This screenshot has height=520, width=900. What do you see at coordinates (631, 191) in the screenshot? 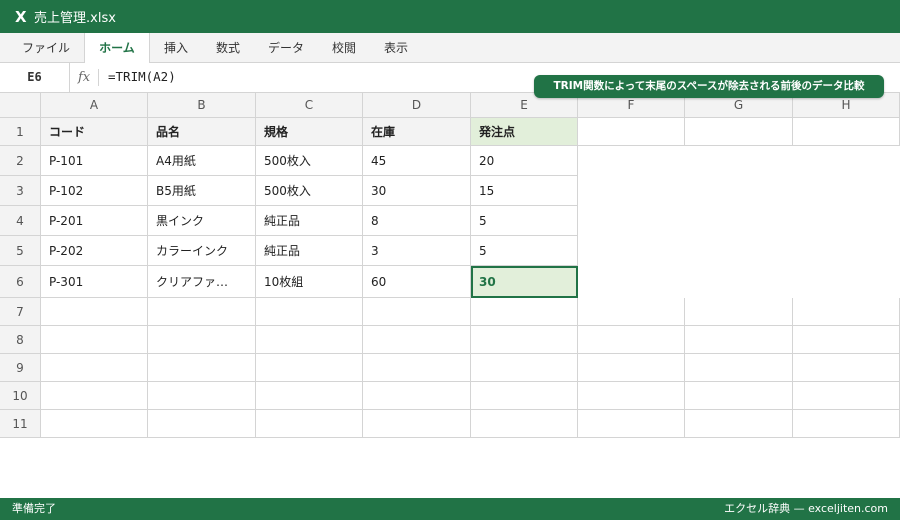
I see `cell-f3` at bounding box center [631, 191].